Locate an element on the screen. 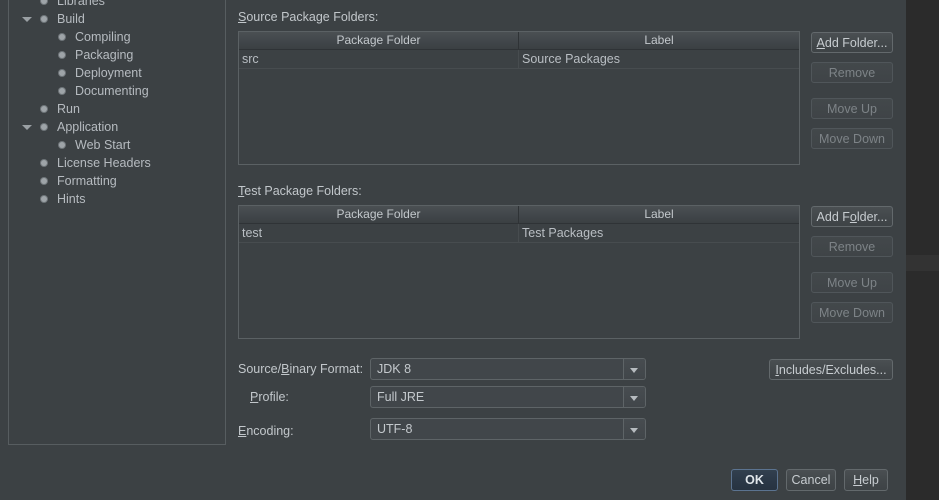 The width and height of the screenshot is (939, 500). source-col-package-folder-header: Package Folder is located at coordinates (378, 40).